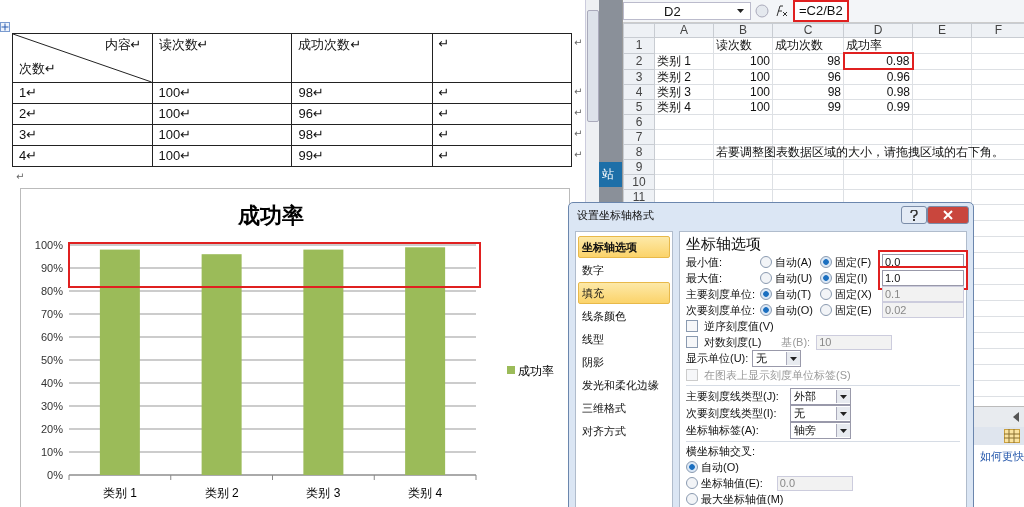 This screenshot has width=1024, height=507. What do you see at coordinates (55, 475) in the screenshot?
I see `y-tick-label: 0%` at bounding box center [55, 475].